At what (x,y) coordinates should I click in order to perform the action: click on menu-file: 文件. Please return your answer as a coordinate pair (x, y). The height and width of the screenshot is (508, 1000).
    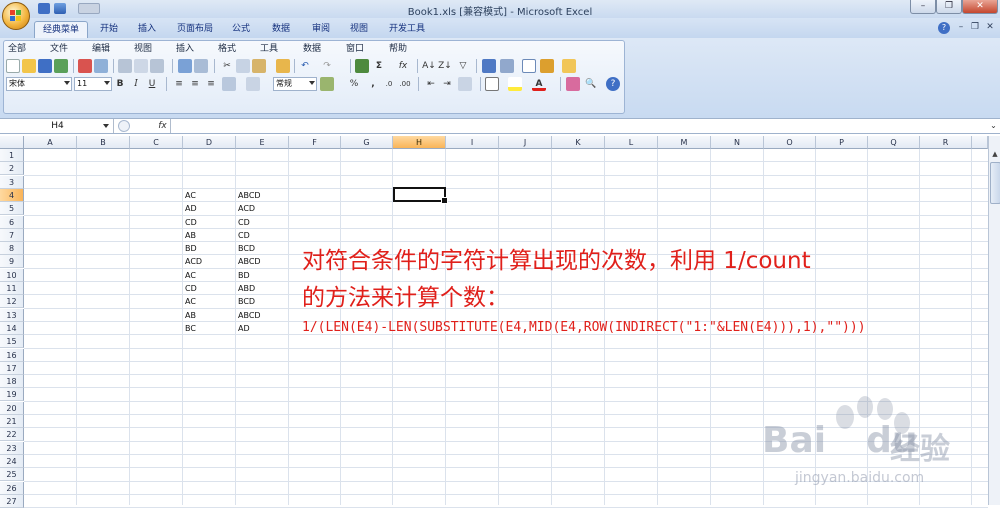
    Looking at the image, I should click on (59, 49).